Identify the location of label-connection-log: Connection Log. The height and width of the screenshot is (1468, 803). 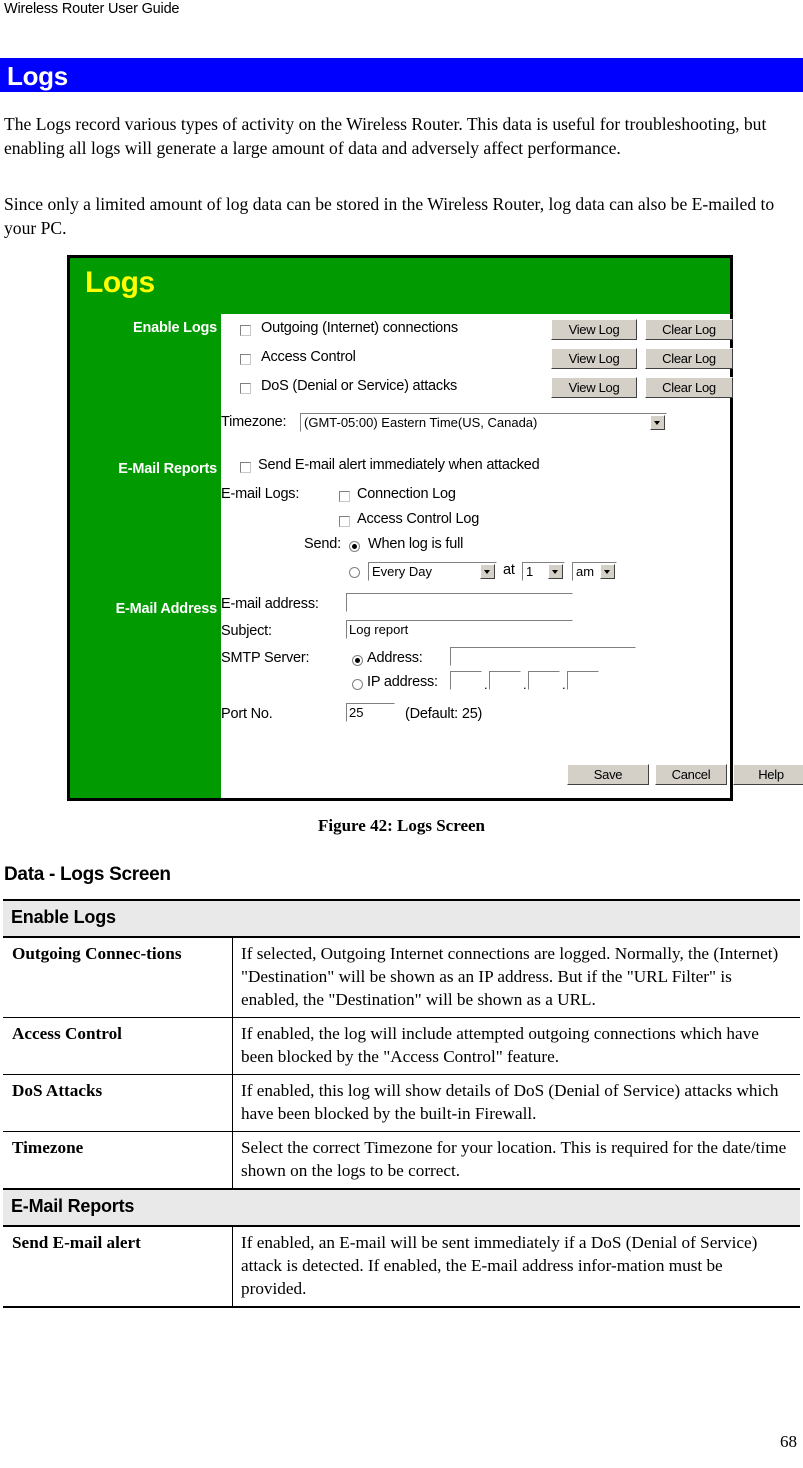
(406, 494).